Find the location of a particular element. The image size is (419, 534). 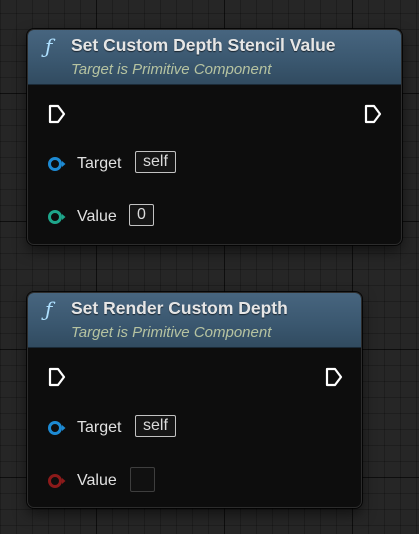

value-boolean-pin-icon is located at coordinates (57, 481).